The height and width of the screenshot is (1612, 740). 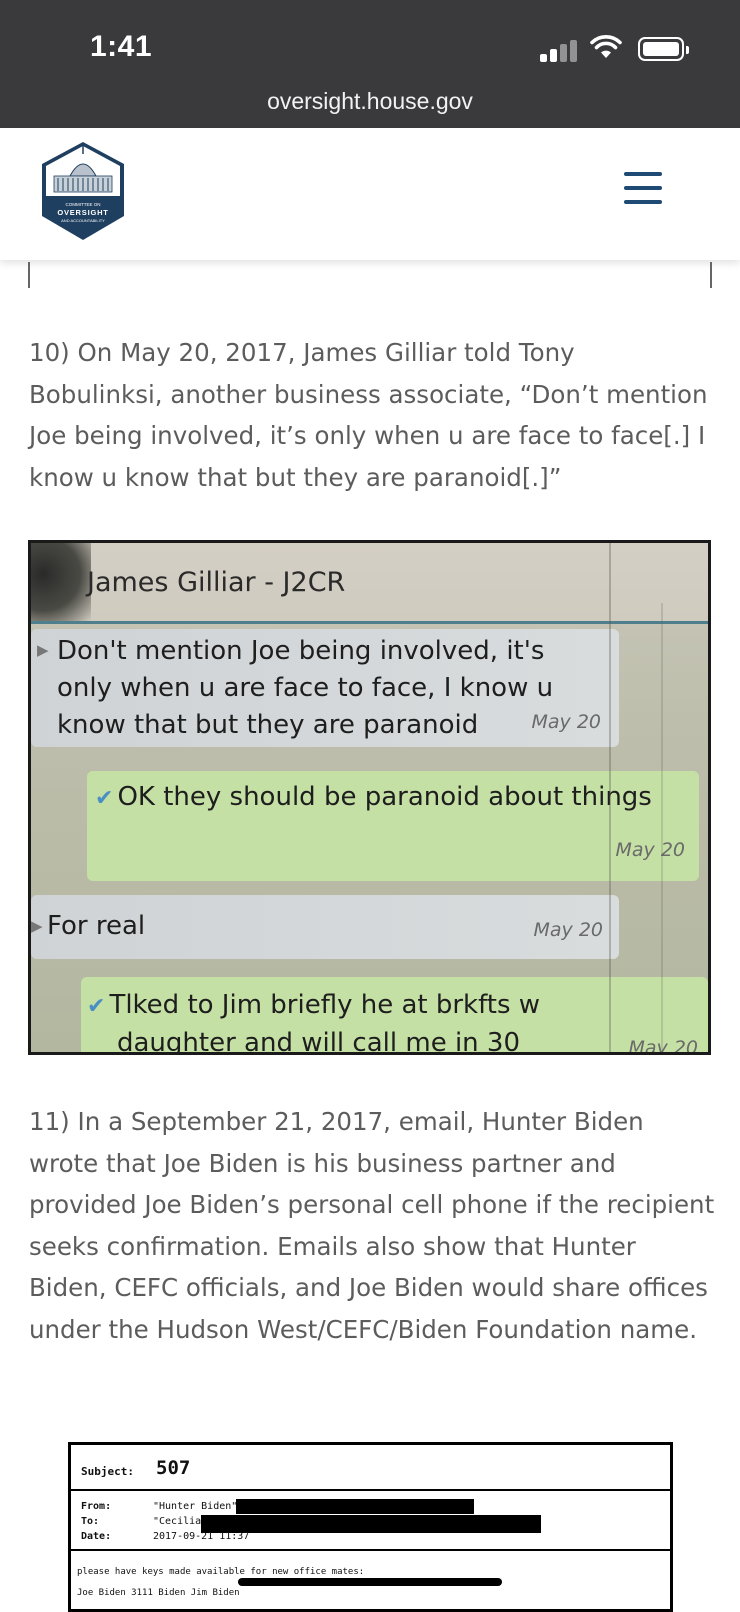 What do you see at coordinates (560, 51) in the screenshot?
I see `cellular-signal-icon` at bounding box center [560, 51].